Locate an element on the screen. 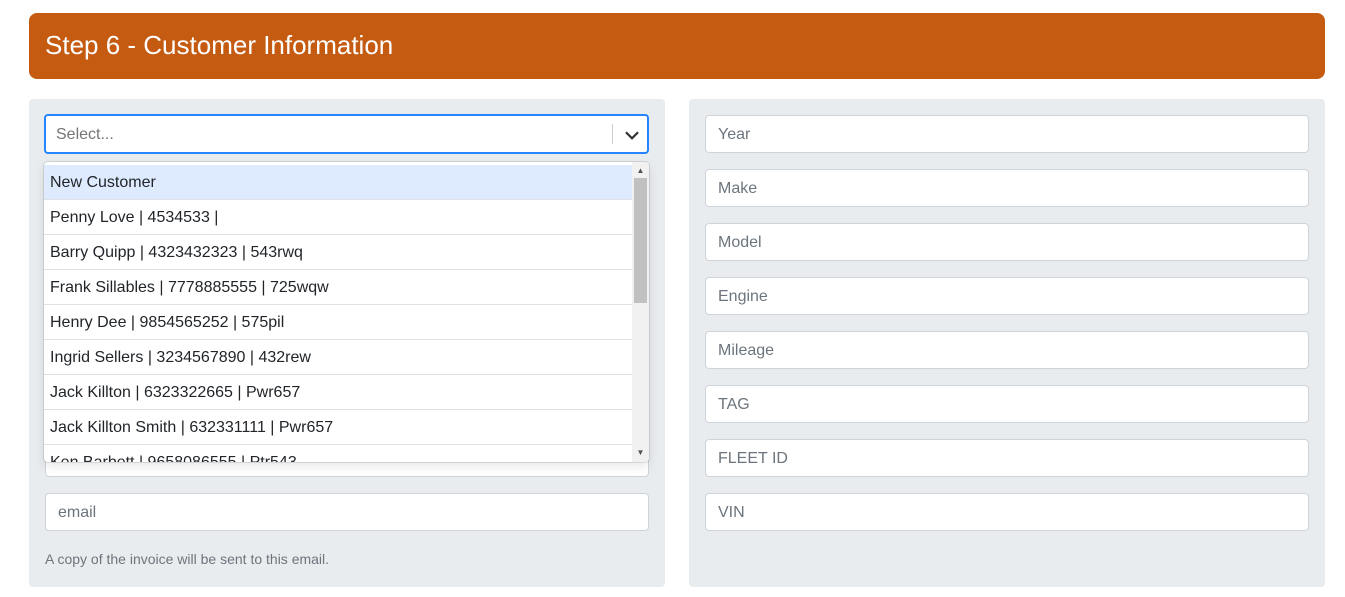 The width and height of the screenshot is (1345, 597). scroll-up-icon: ▲ is located at coordinates (640, 171).